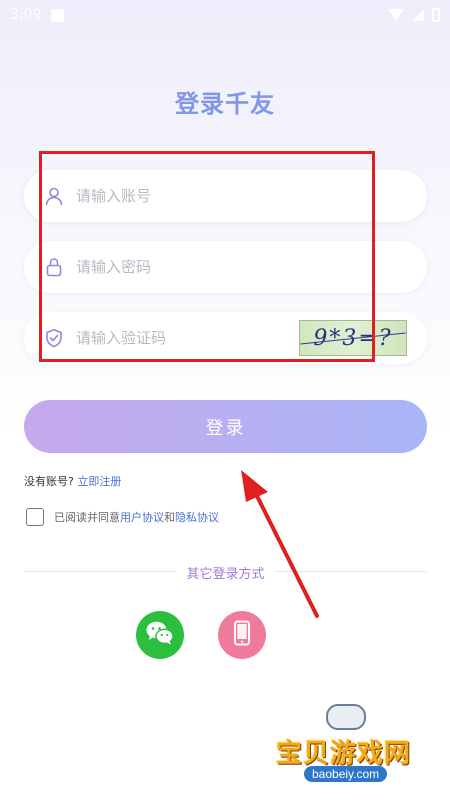  I want to click on gamepad-icon, so click(346, 717).